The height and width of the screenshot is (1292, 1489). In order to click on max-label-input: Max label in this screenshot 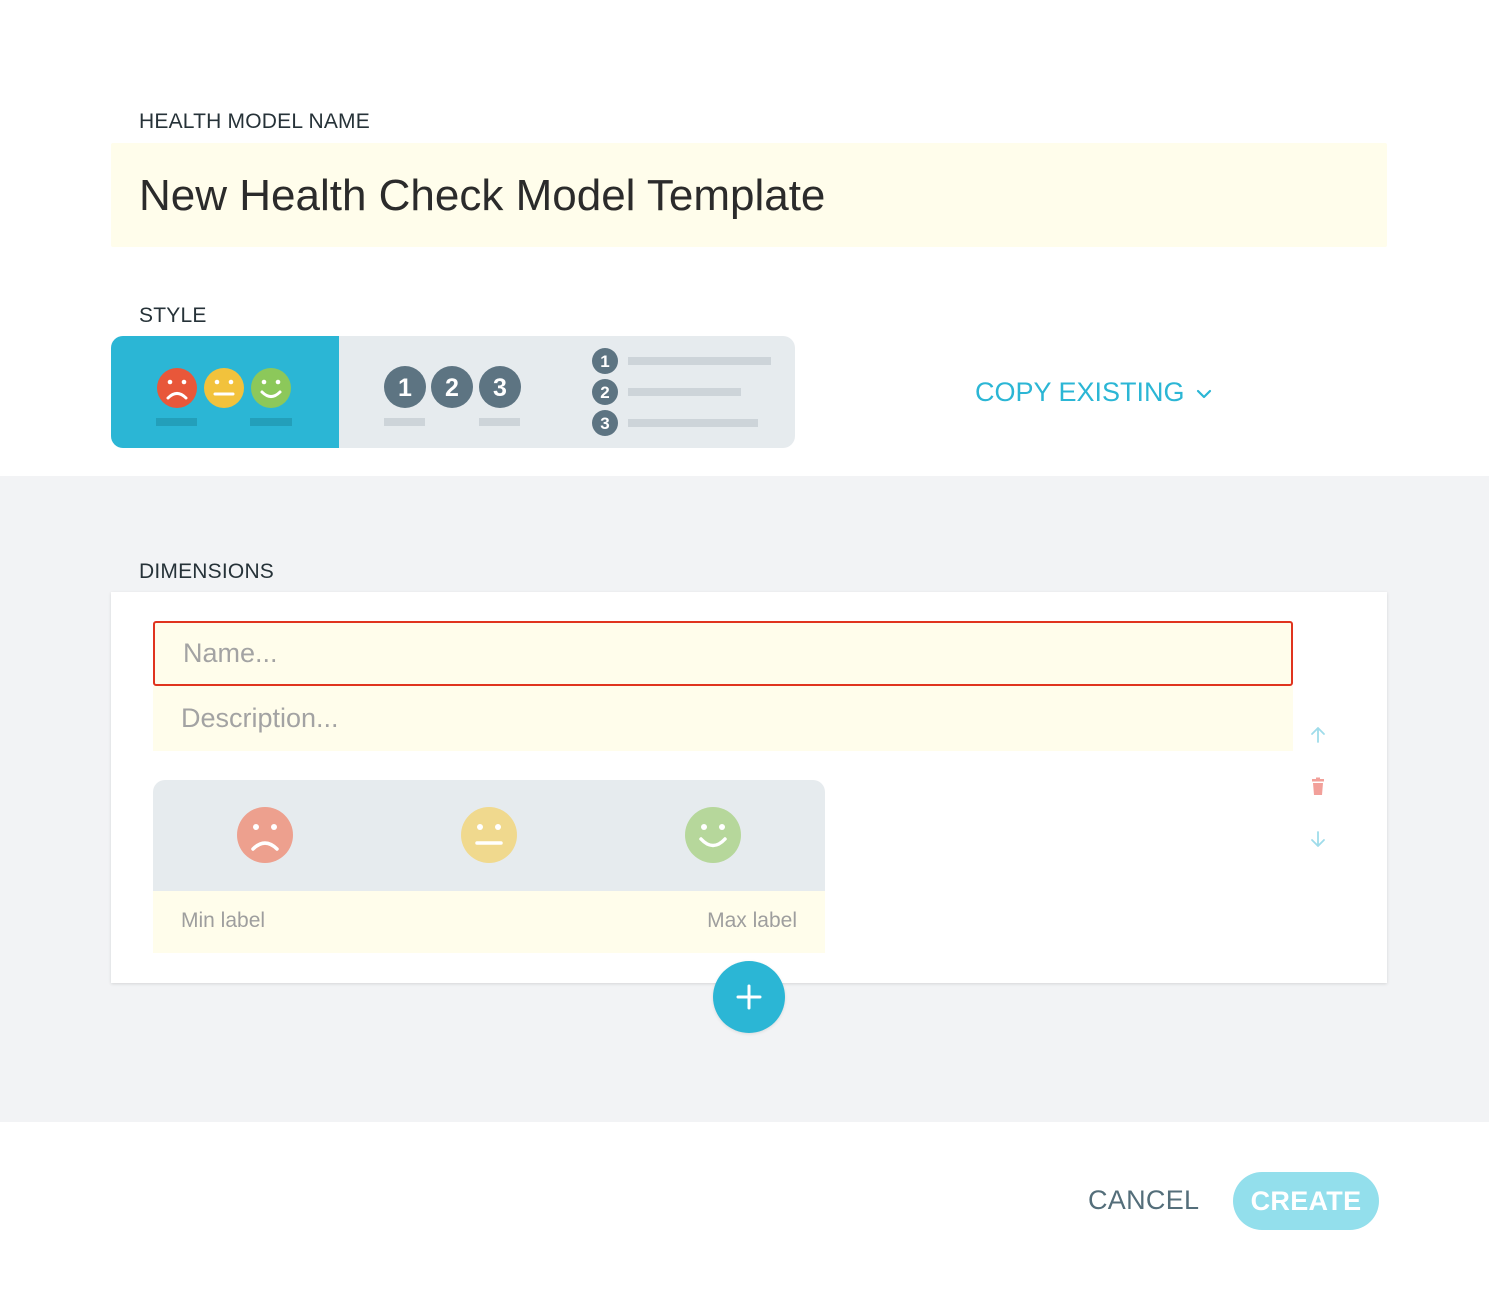, I will do `click(752, 921)`.